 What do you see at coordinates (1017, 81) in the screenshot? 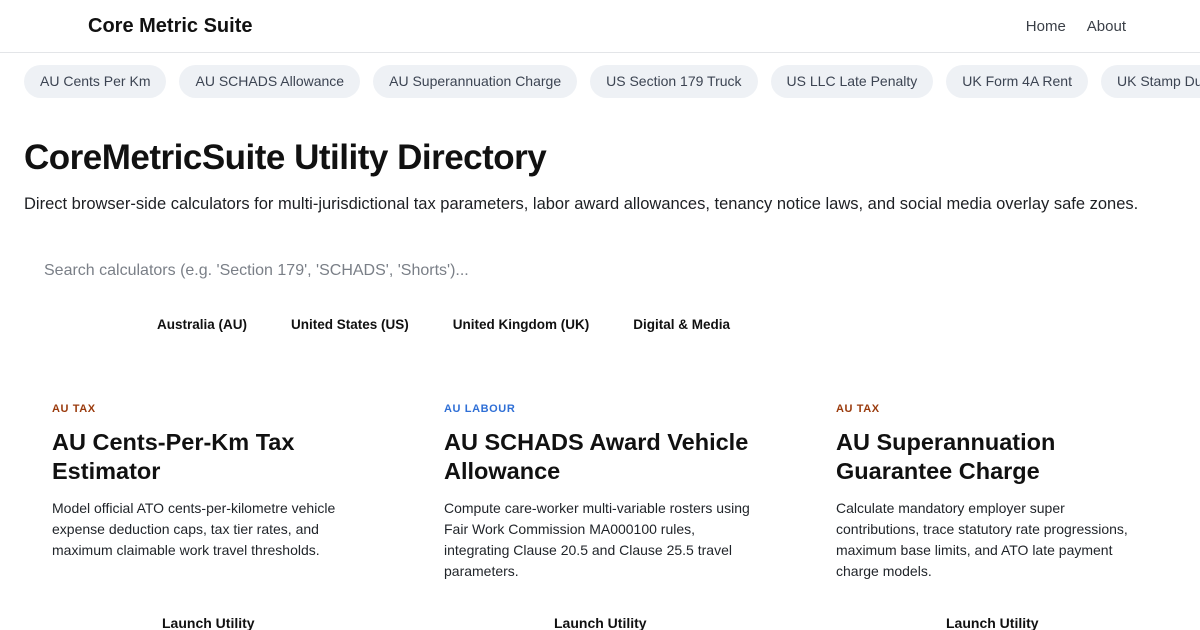
I see `chip-uk-form-4a-rent: UK Form 4A Rent` at bounding box center [1017, 81].